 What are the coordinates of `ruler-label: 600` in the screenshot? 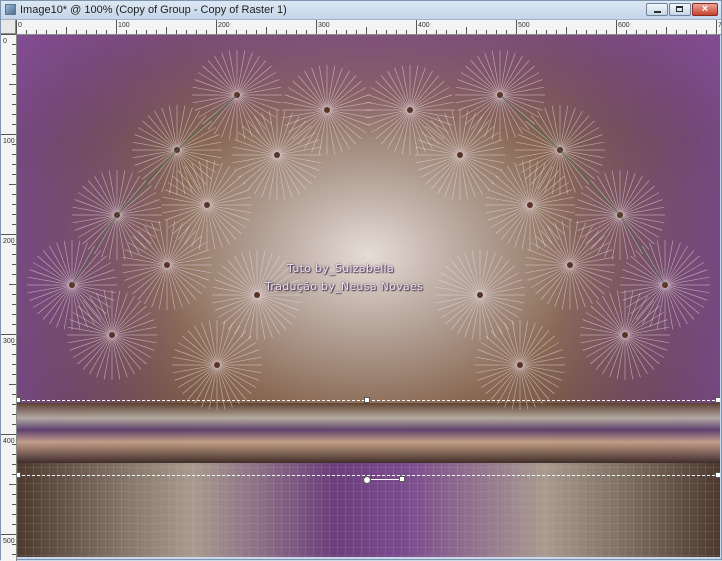 It's located at (624, 25).